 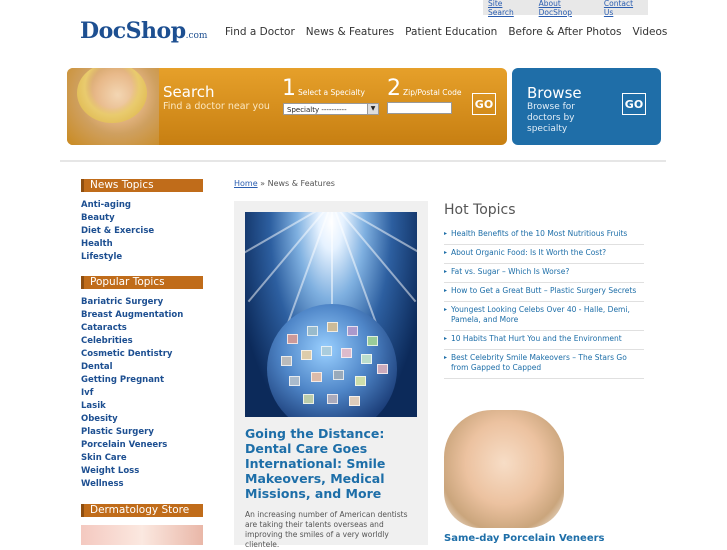 I want to click on news-topic-link: Diet & Exercise, so click(x=117, y=231).